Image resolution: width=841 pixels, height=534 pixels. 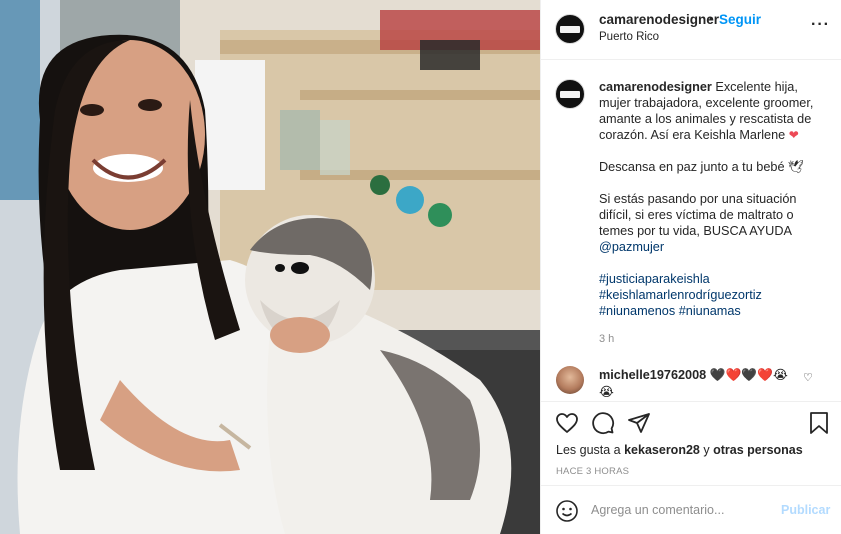 What do you see at coordinates (567, 423) in the screenshot?
I see `heart-icon` at bounding box center [567, 423].